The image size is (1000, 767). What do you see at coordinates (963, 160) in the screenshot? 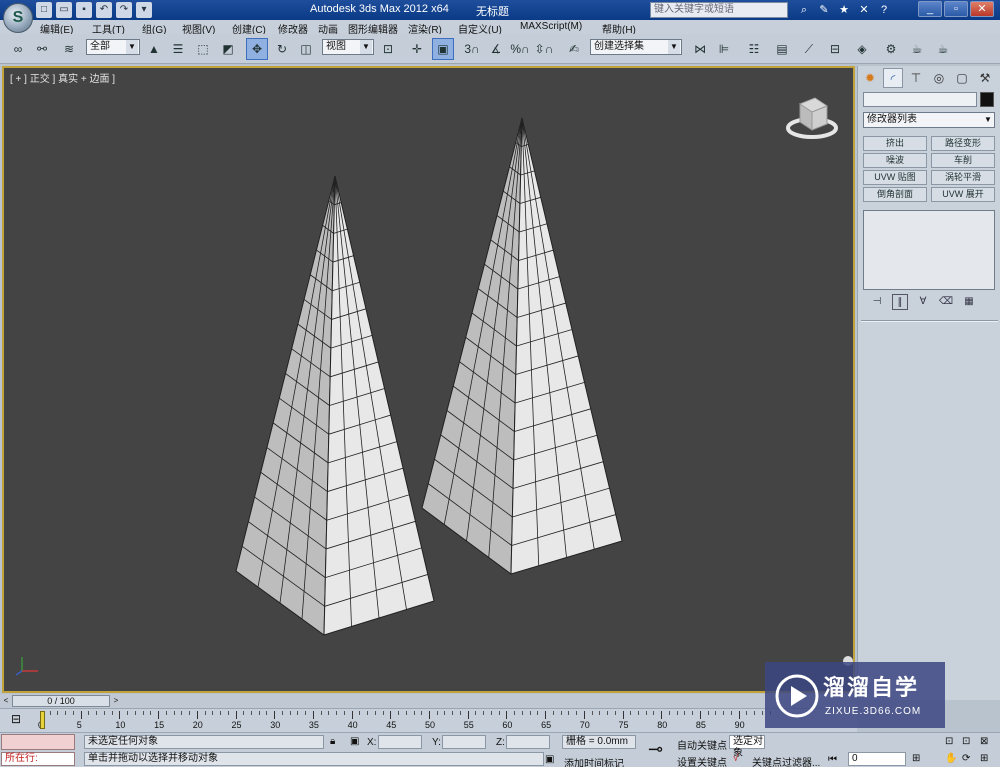
I see `modifier-button-lathe: 车削` at bounding box center [963, 160].